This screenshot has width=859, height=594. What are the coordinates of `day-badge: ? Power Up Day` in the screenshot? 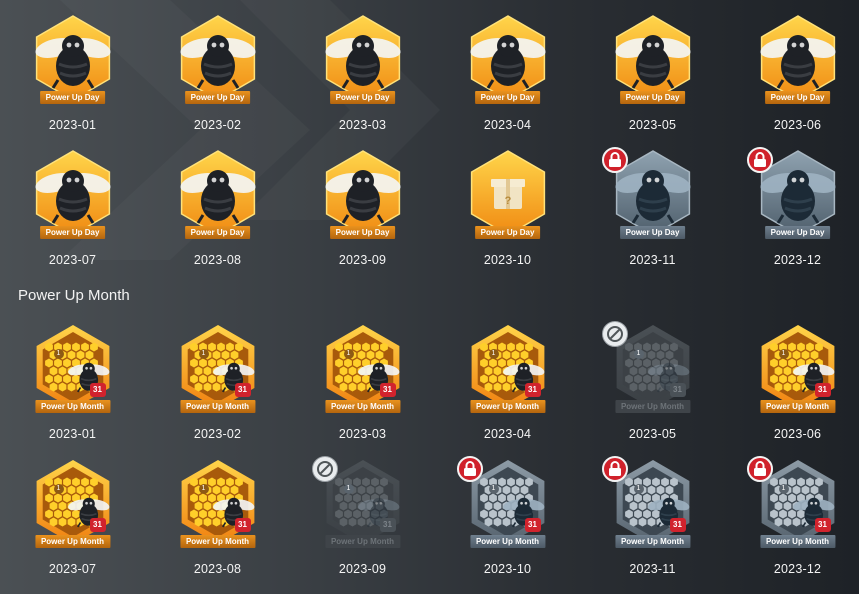 It's located at (508, 197).